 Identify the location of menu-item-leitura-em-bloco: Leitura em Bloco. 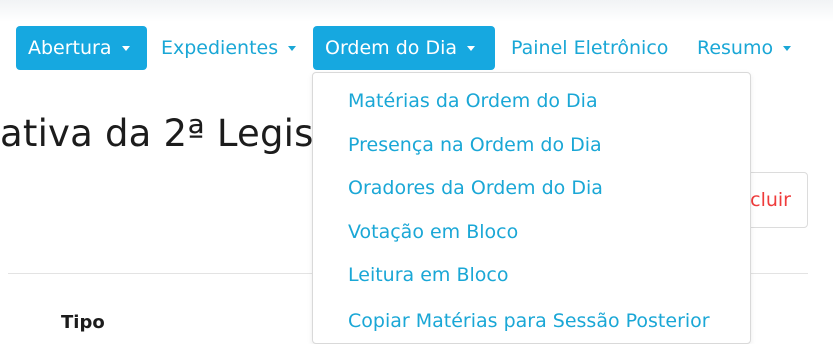
(428, 275).